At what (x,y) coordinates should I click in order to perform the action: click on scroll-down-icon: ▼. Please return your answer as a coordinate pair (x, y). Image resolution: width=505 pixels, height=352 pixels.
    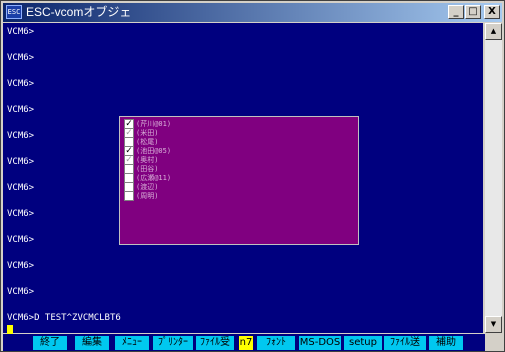
    Looking at the image, I should click on (493, 324).